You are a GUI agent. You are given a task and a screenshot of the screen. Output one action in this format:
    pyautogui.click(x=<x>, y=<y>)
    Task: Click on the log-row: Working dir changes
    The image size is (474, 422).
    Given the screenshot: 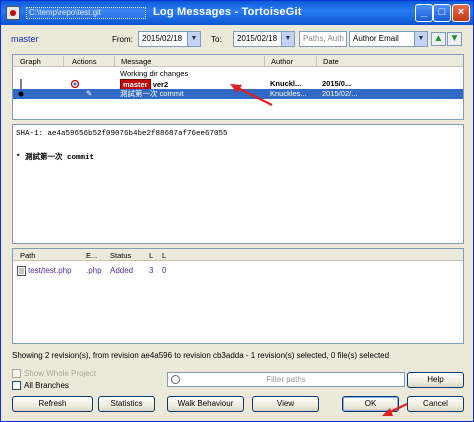 What is the action you would take?
    pyautogui.click(x=238, y=74)
    